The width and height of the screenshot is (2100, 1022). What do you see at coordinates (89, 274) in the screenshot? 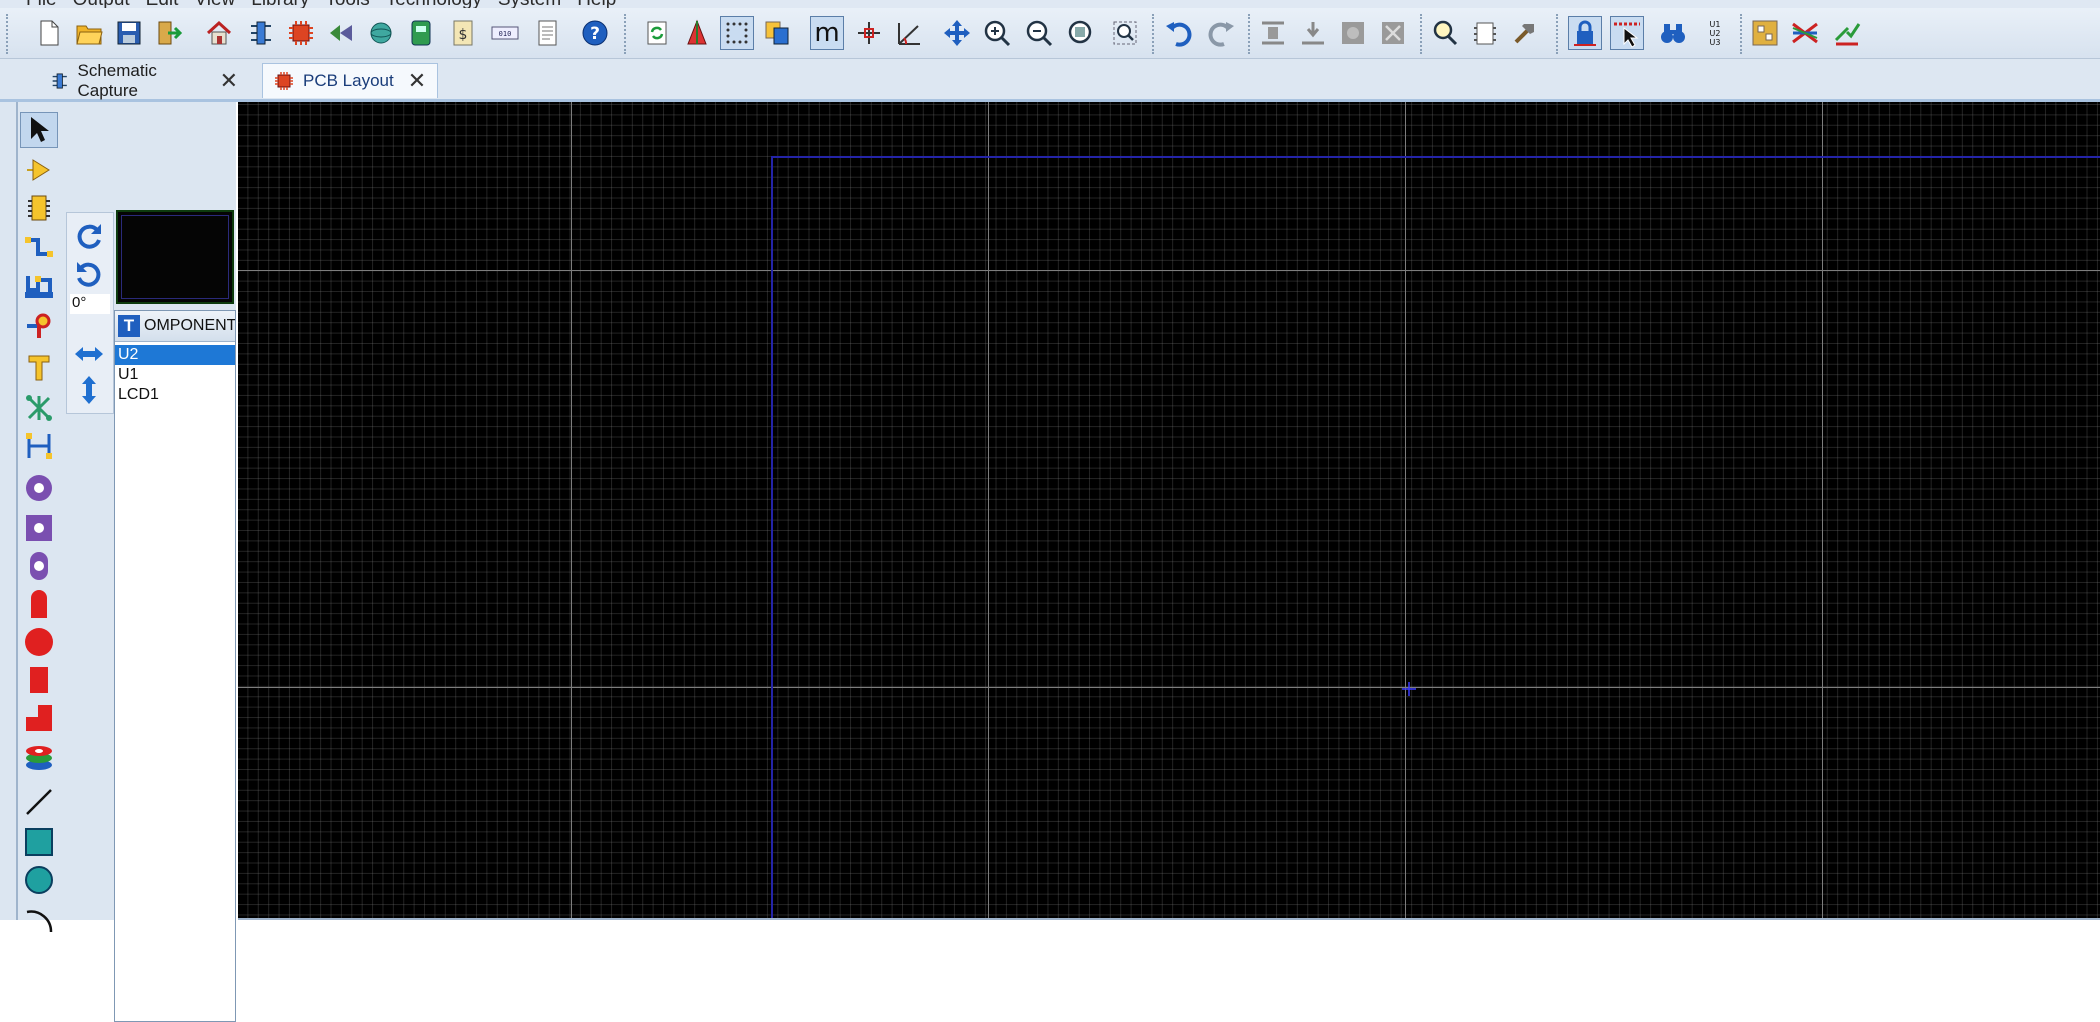
I see `rotate-anticlockwise-icon` at bounding box center [89, 274].